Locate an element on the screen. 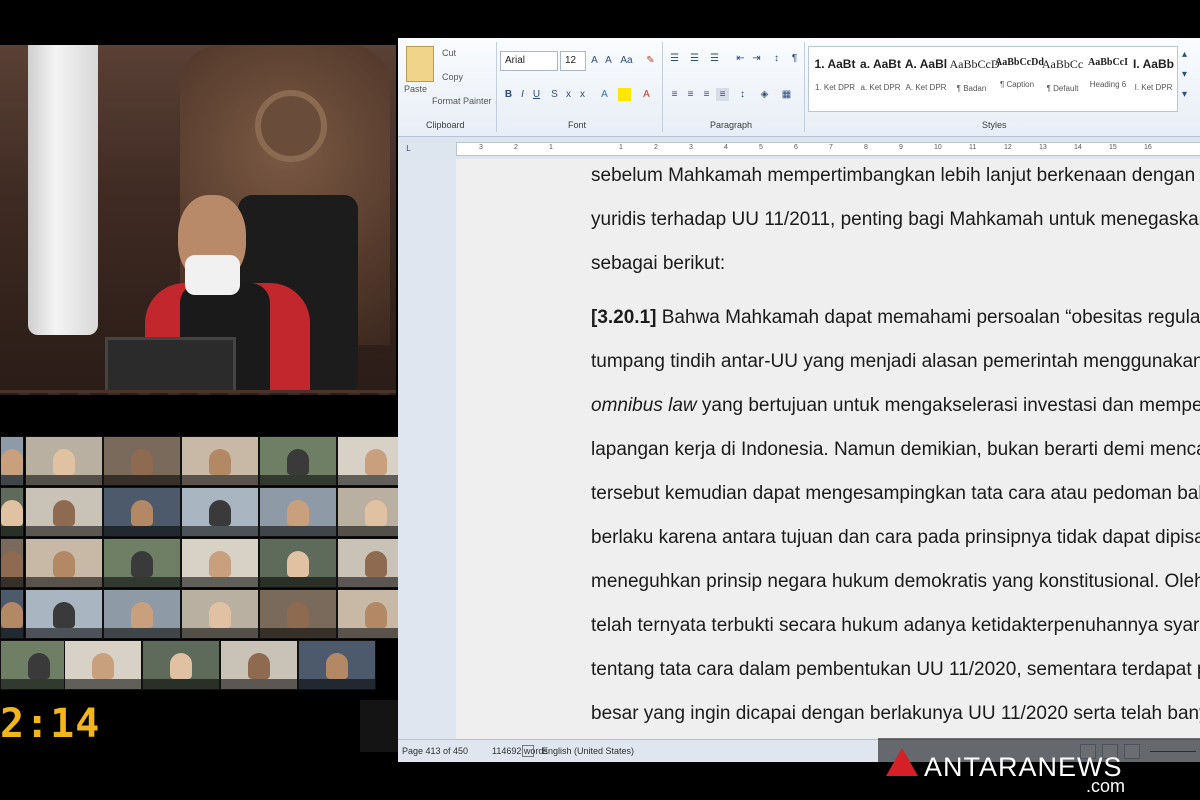 The image size is (1200, 800). shading-icon: ◈ is located at coordinates (764, 94).